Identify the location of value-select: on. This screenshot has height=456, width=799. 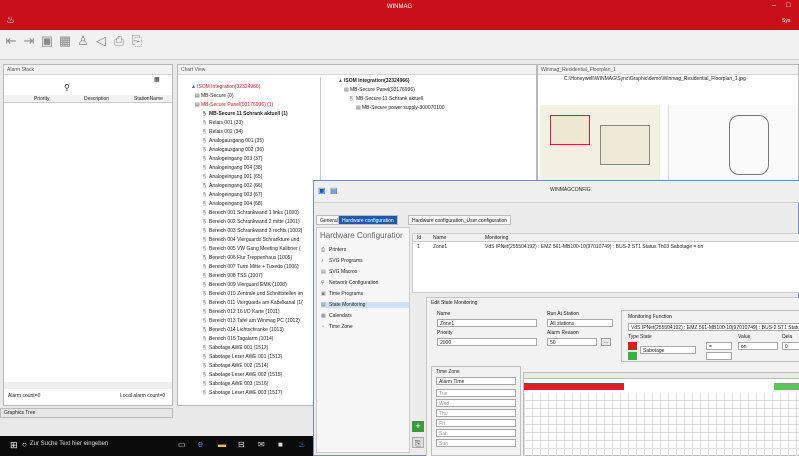
(758, 346).